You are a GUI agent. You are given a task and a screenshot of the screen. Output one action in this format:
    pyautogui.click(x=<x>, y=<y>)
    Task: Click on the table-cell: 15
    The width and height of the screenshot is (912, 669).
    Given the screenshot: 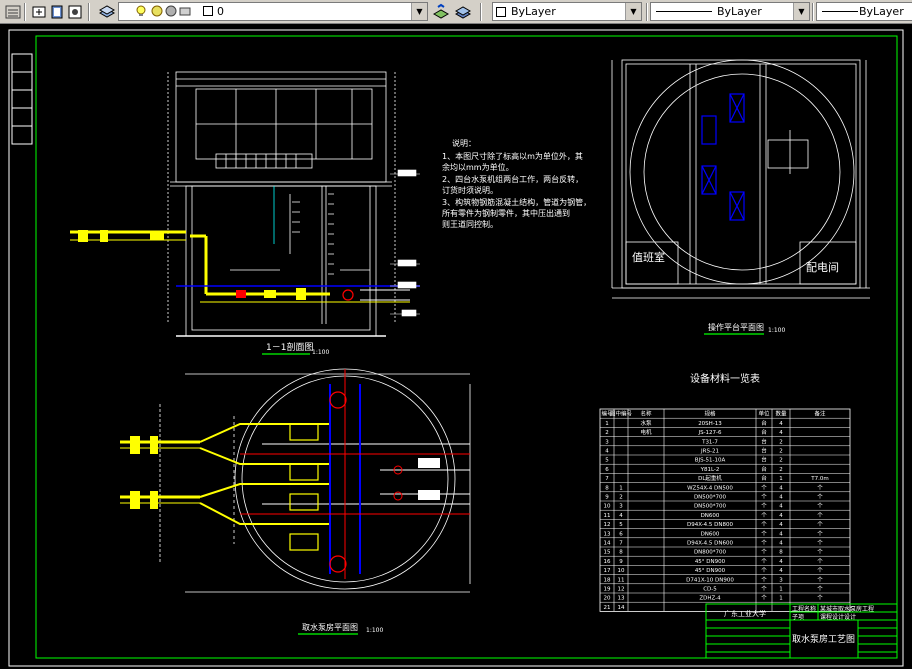 What is the action you would take?
    pyautogui.click(x=607, y=553)
    